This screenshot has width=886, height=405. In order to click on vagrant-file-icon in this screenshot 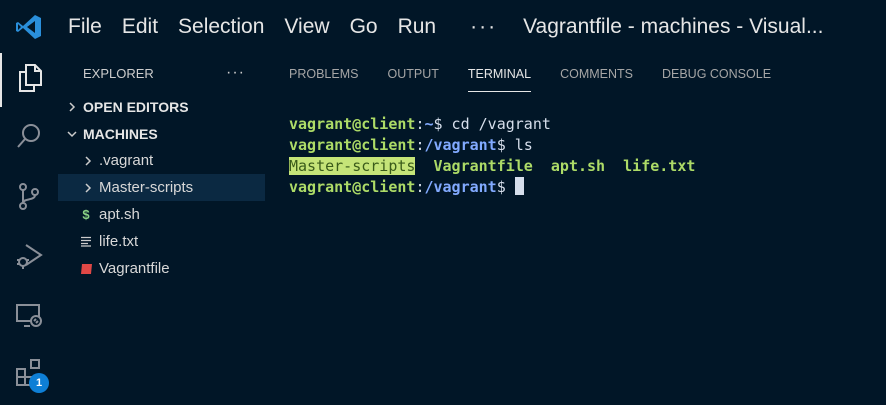, I will do `click(86, 269)`.